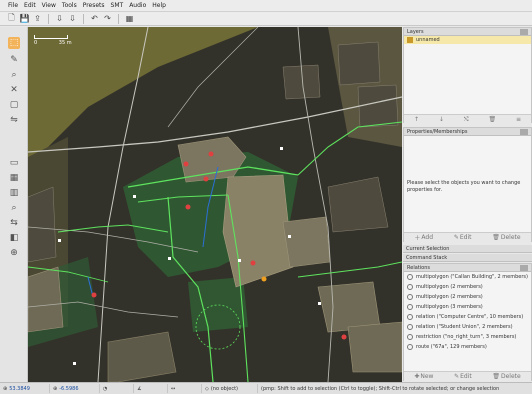  Describe the element at coordinates (428, 40) in the screenshot. I see `layer-name: unnamed` at that location.